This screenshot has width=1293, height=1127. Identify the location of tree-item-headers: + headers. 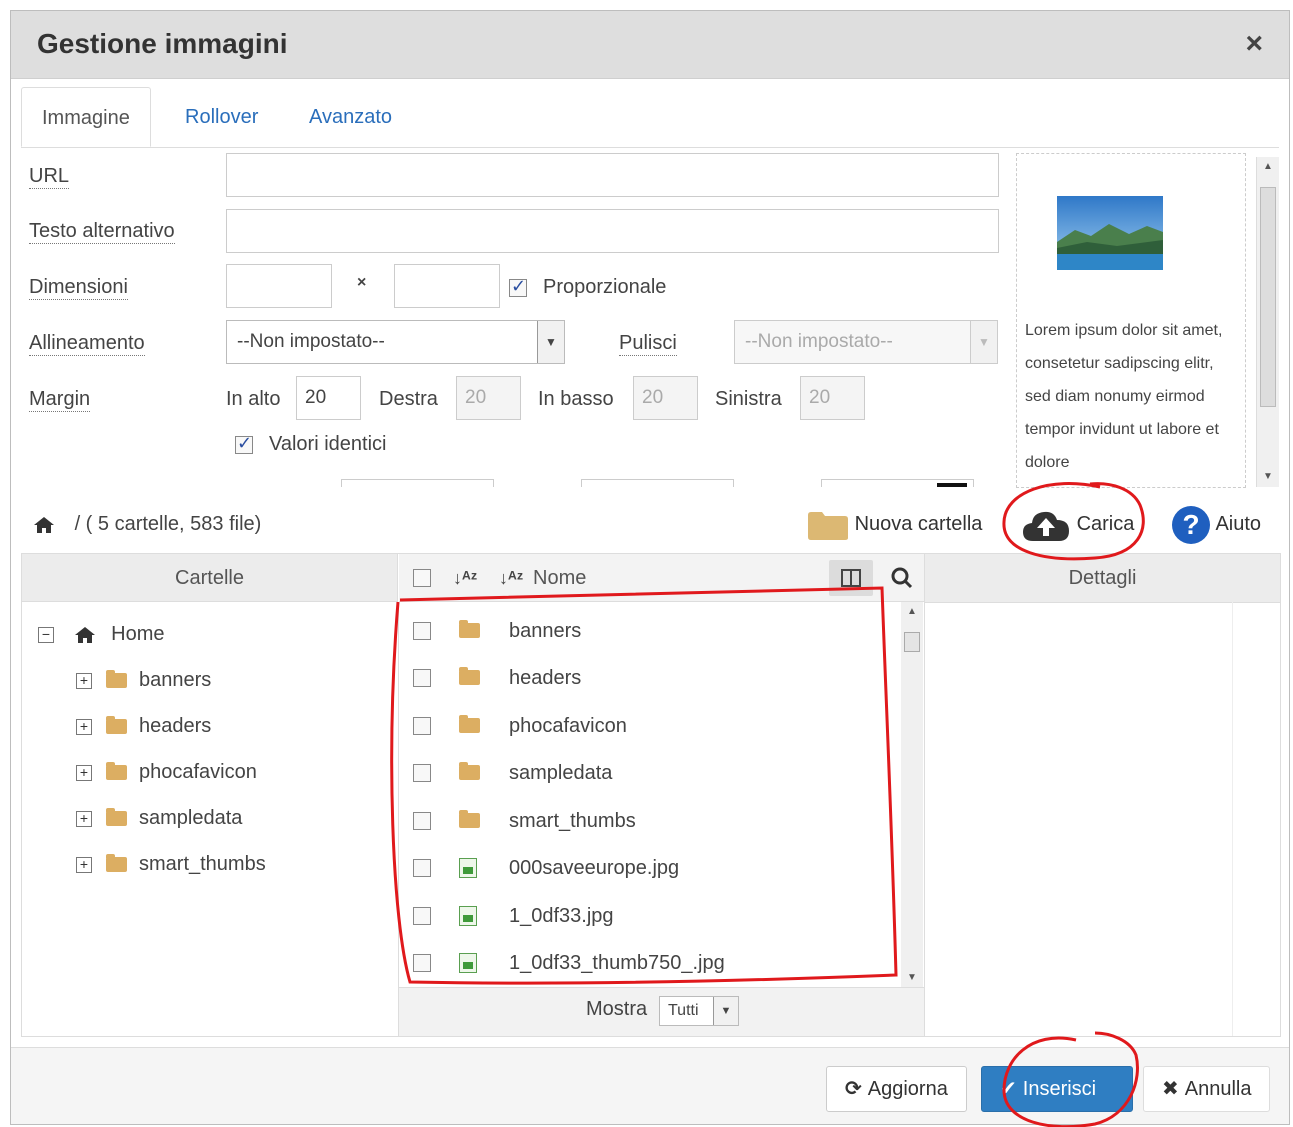
(143, 726).